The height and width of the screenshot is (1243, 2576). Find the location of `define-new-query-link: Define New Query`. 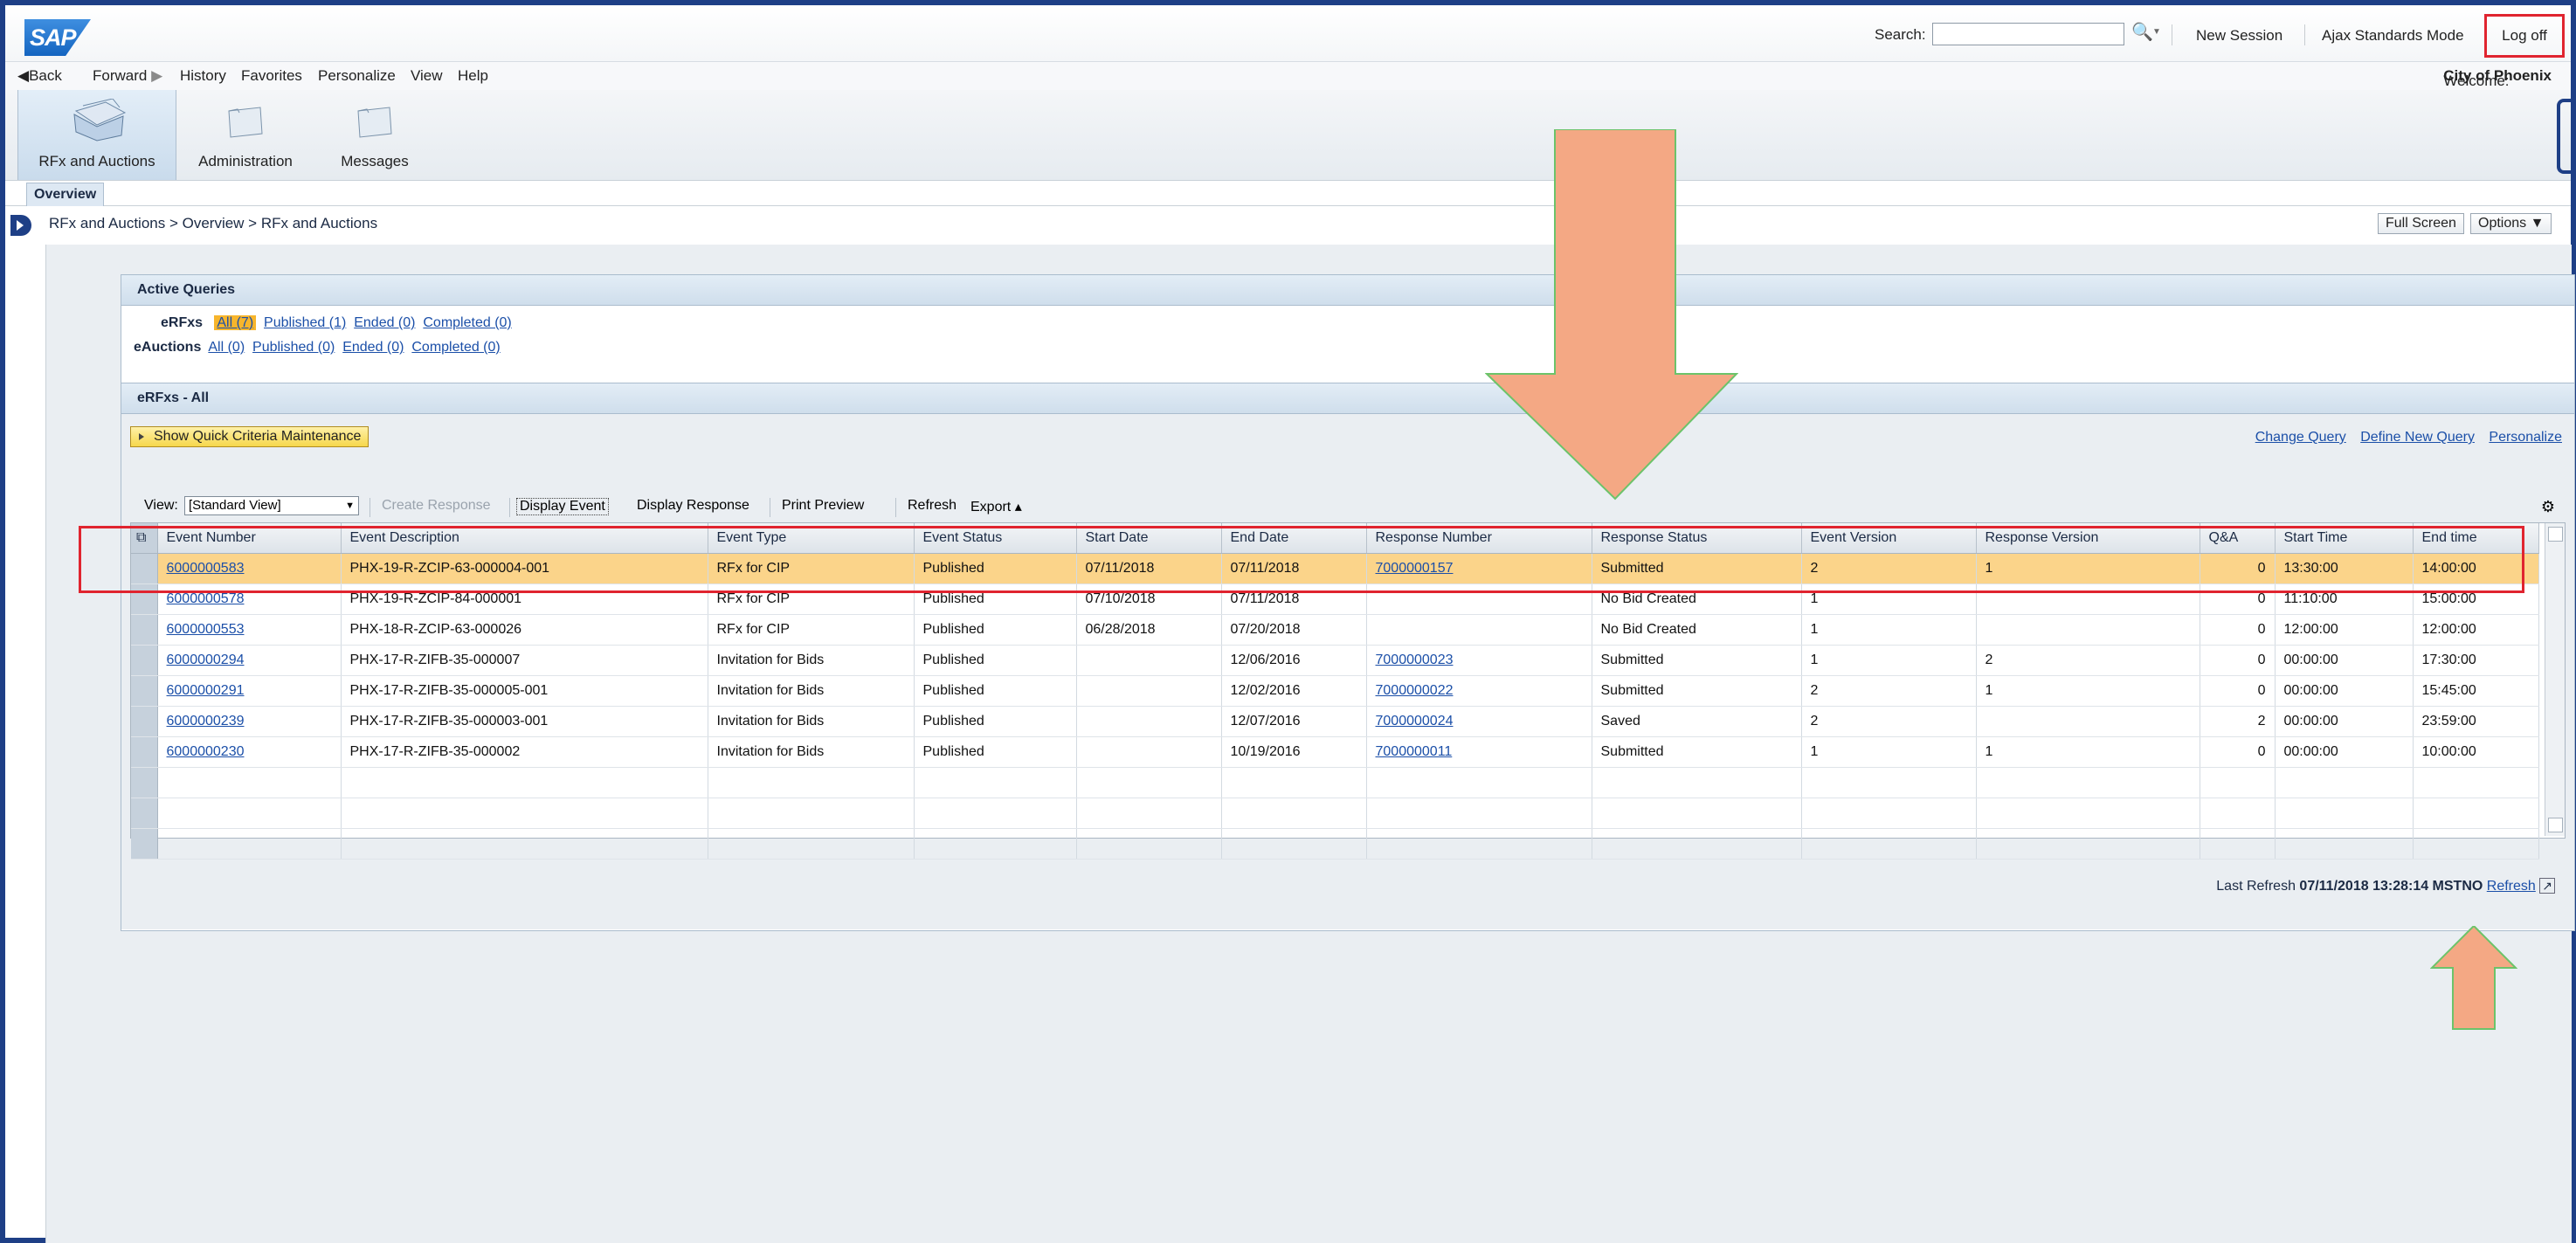

define-new-query-link: Define New Query is located at coordinates (2417, 437).